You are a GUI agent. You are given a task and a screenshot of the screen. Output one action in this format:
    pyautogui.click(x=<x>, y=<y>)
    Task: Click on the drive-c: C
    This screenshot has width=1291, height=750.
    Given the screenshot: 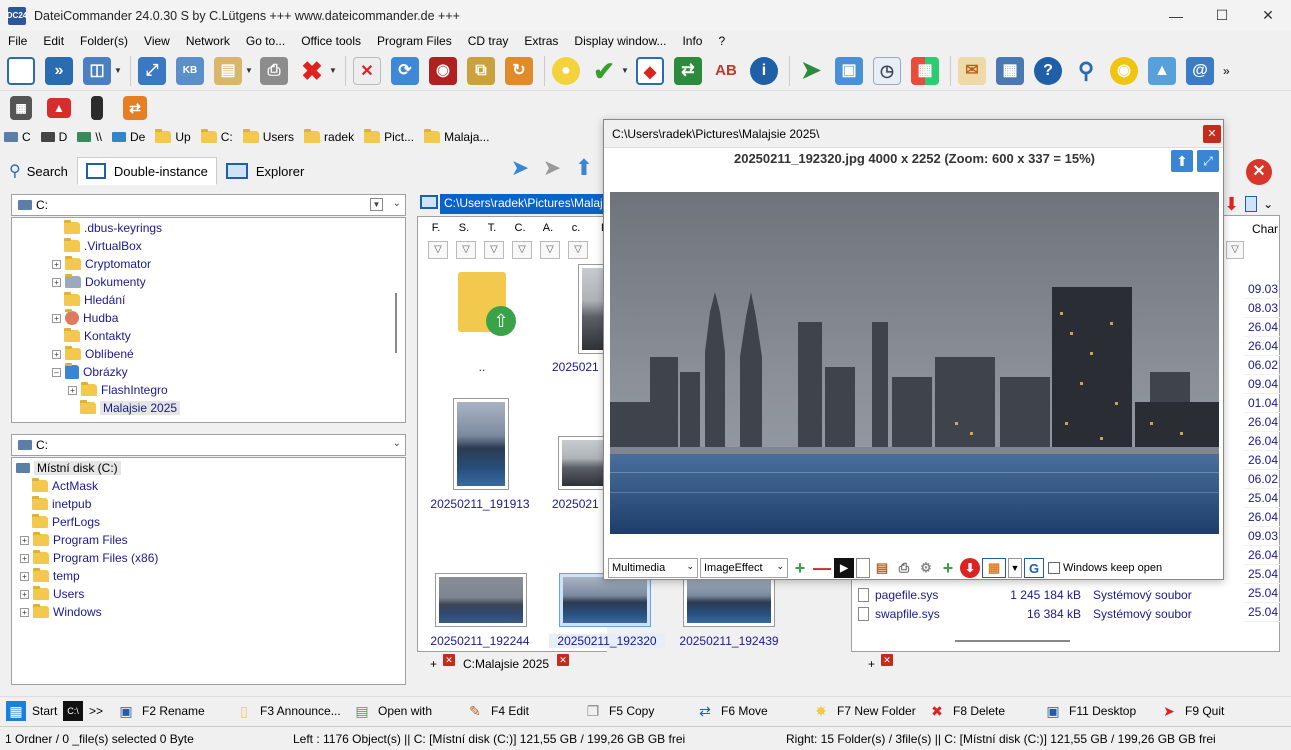 What is the action you would take?
    pyautogui.click(x=17, y=137)
    